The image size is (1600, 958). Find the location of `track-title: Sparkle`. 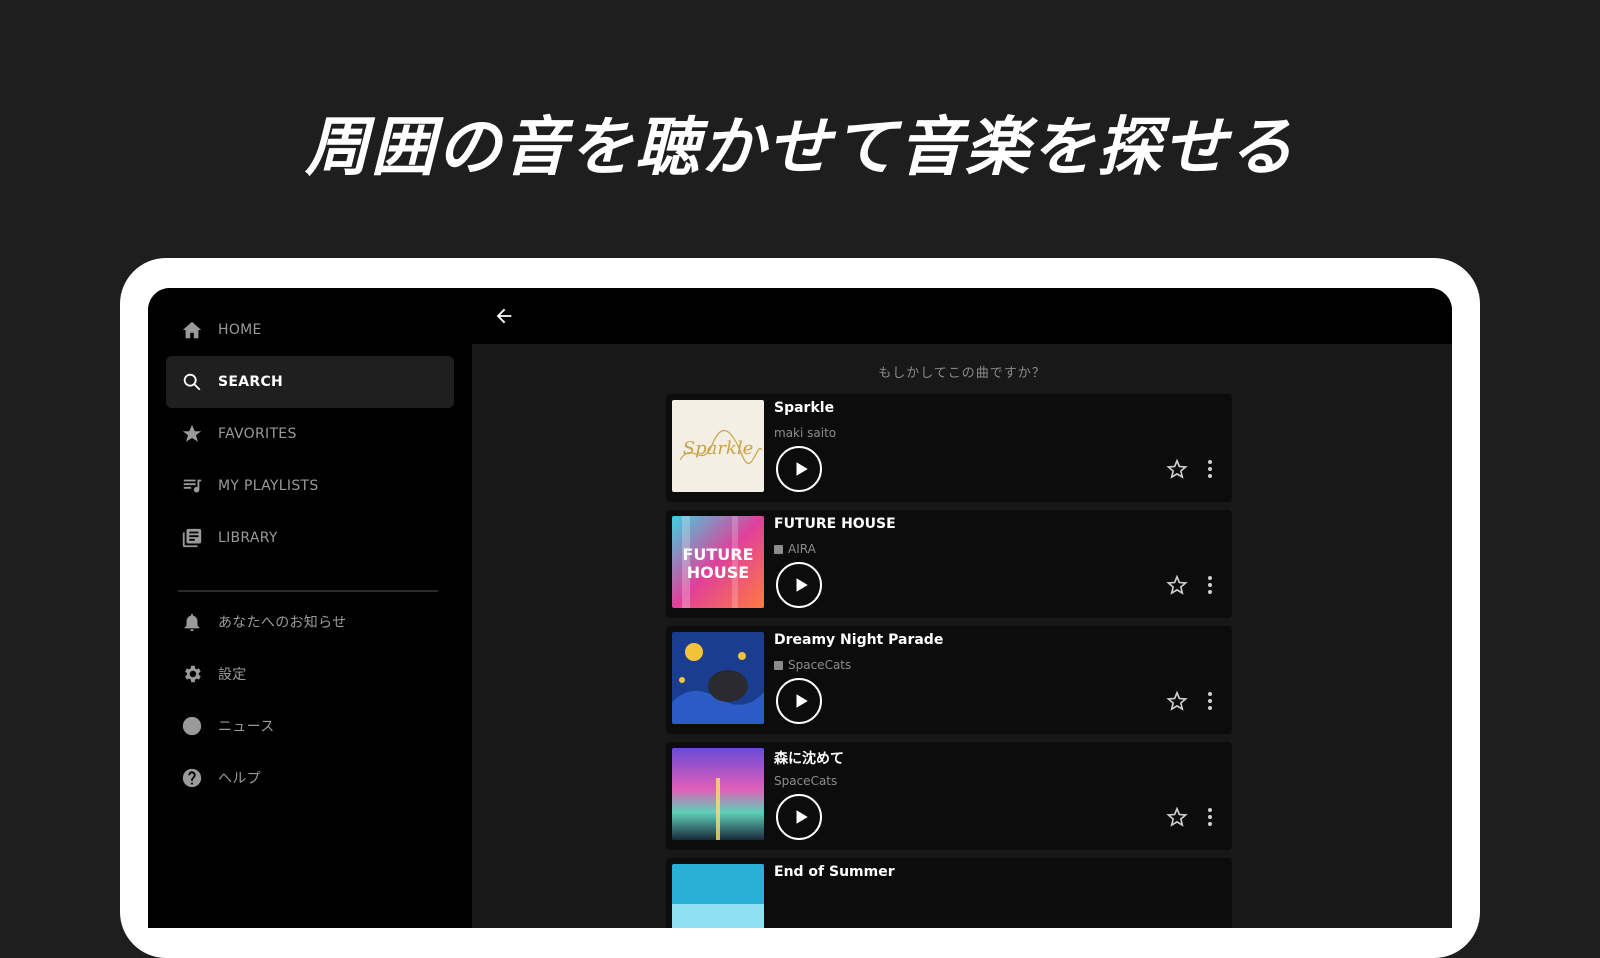

track-title: Sparkle is located at coordinates (804, 408).